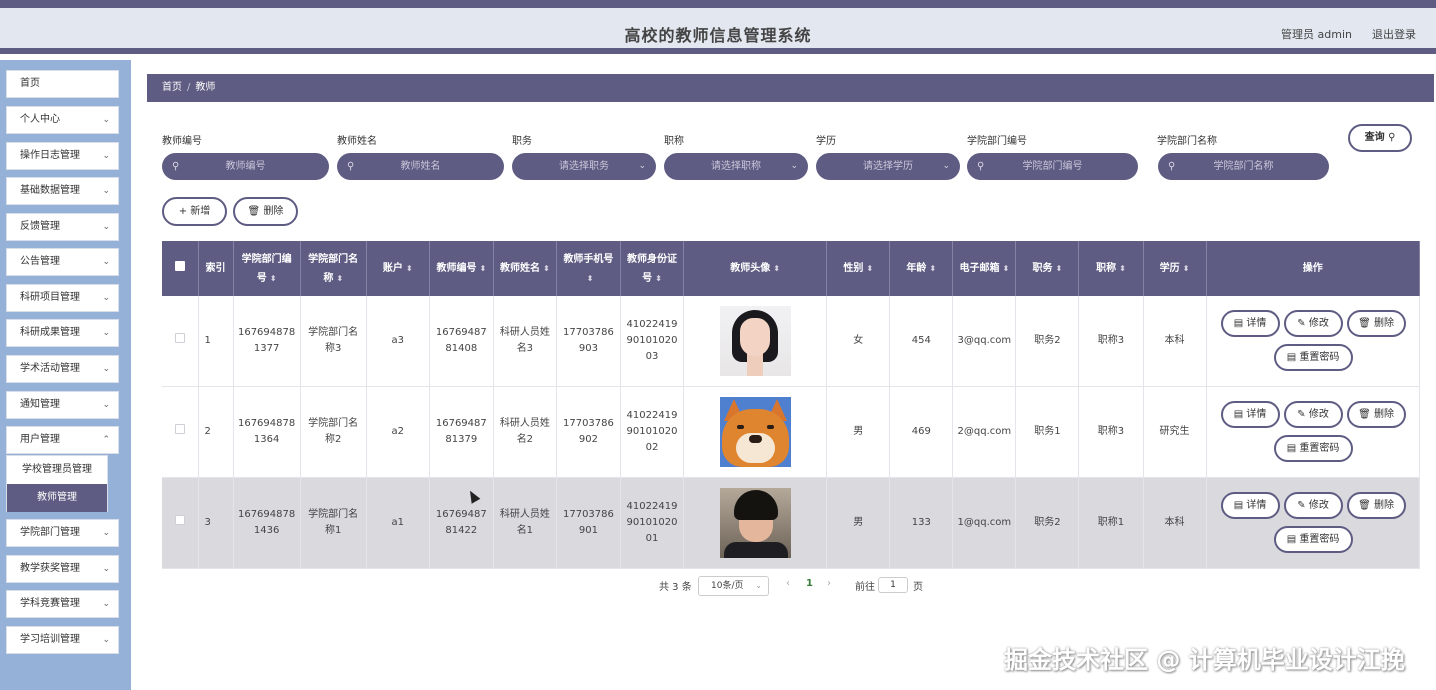 The image size is (1436, 690). What do you see at coordinates (216, 523) in the screenshot?
I see `cell-index: 3` at bounding box center [216, 523].